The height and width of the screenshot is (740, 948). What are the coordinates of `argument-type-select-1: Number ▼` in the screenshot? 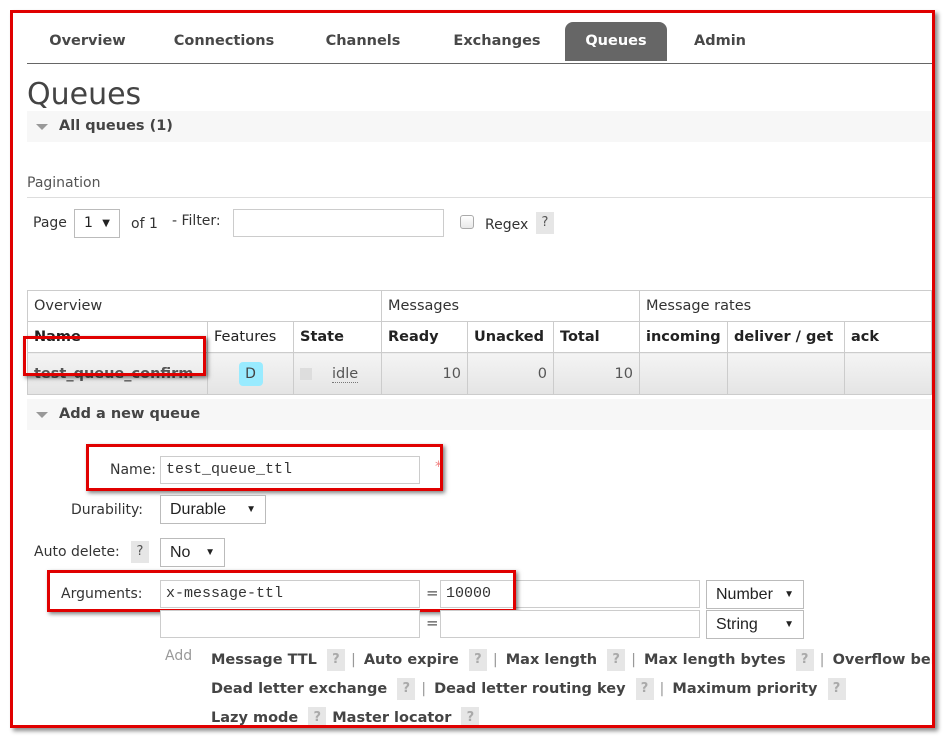 It's located at (755, 594).